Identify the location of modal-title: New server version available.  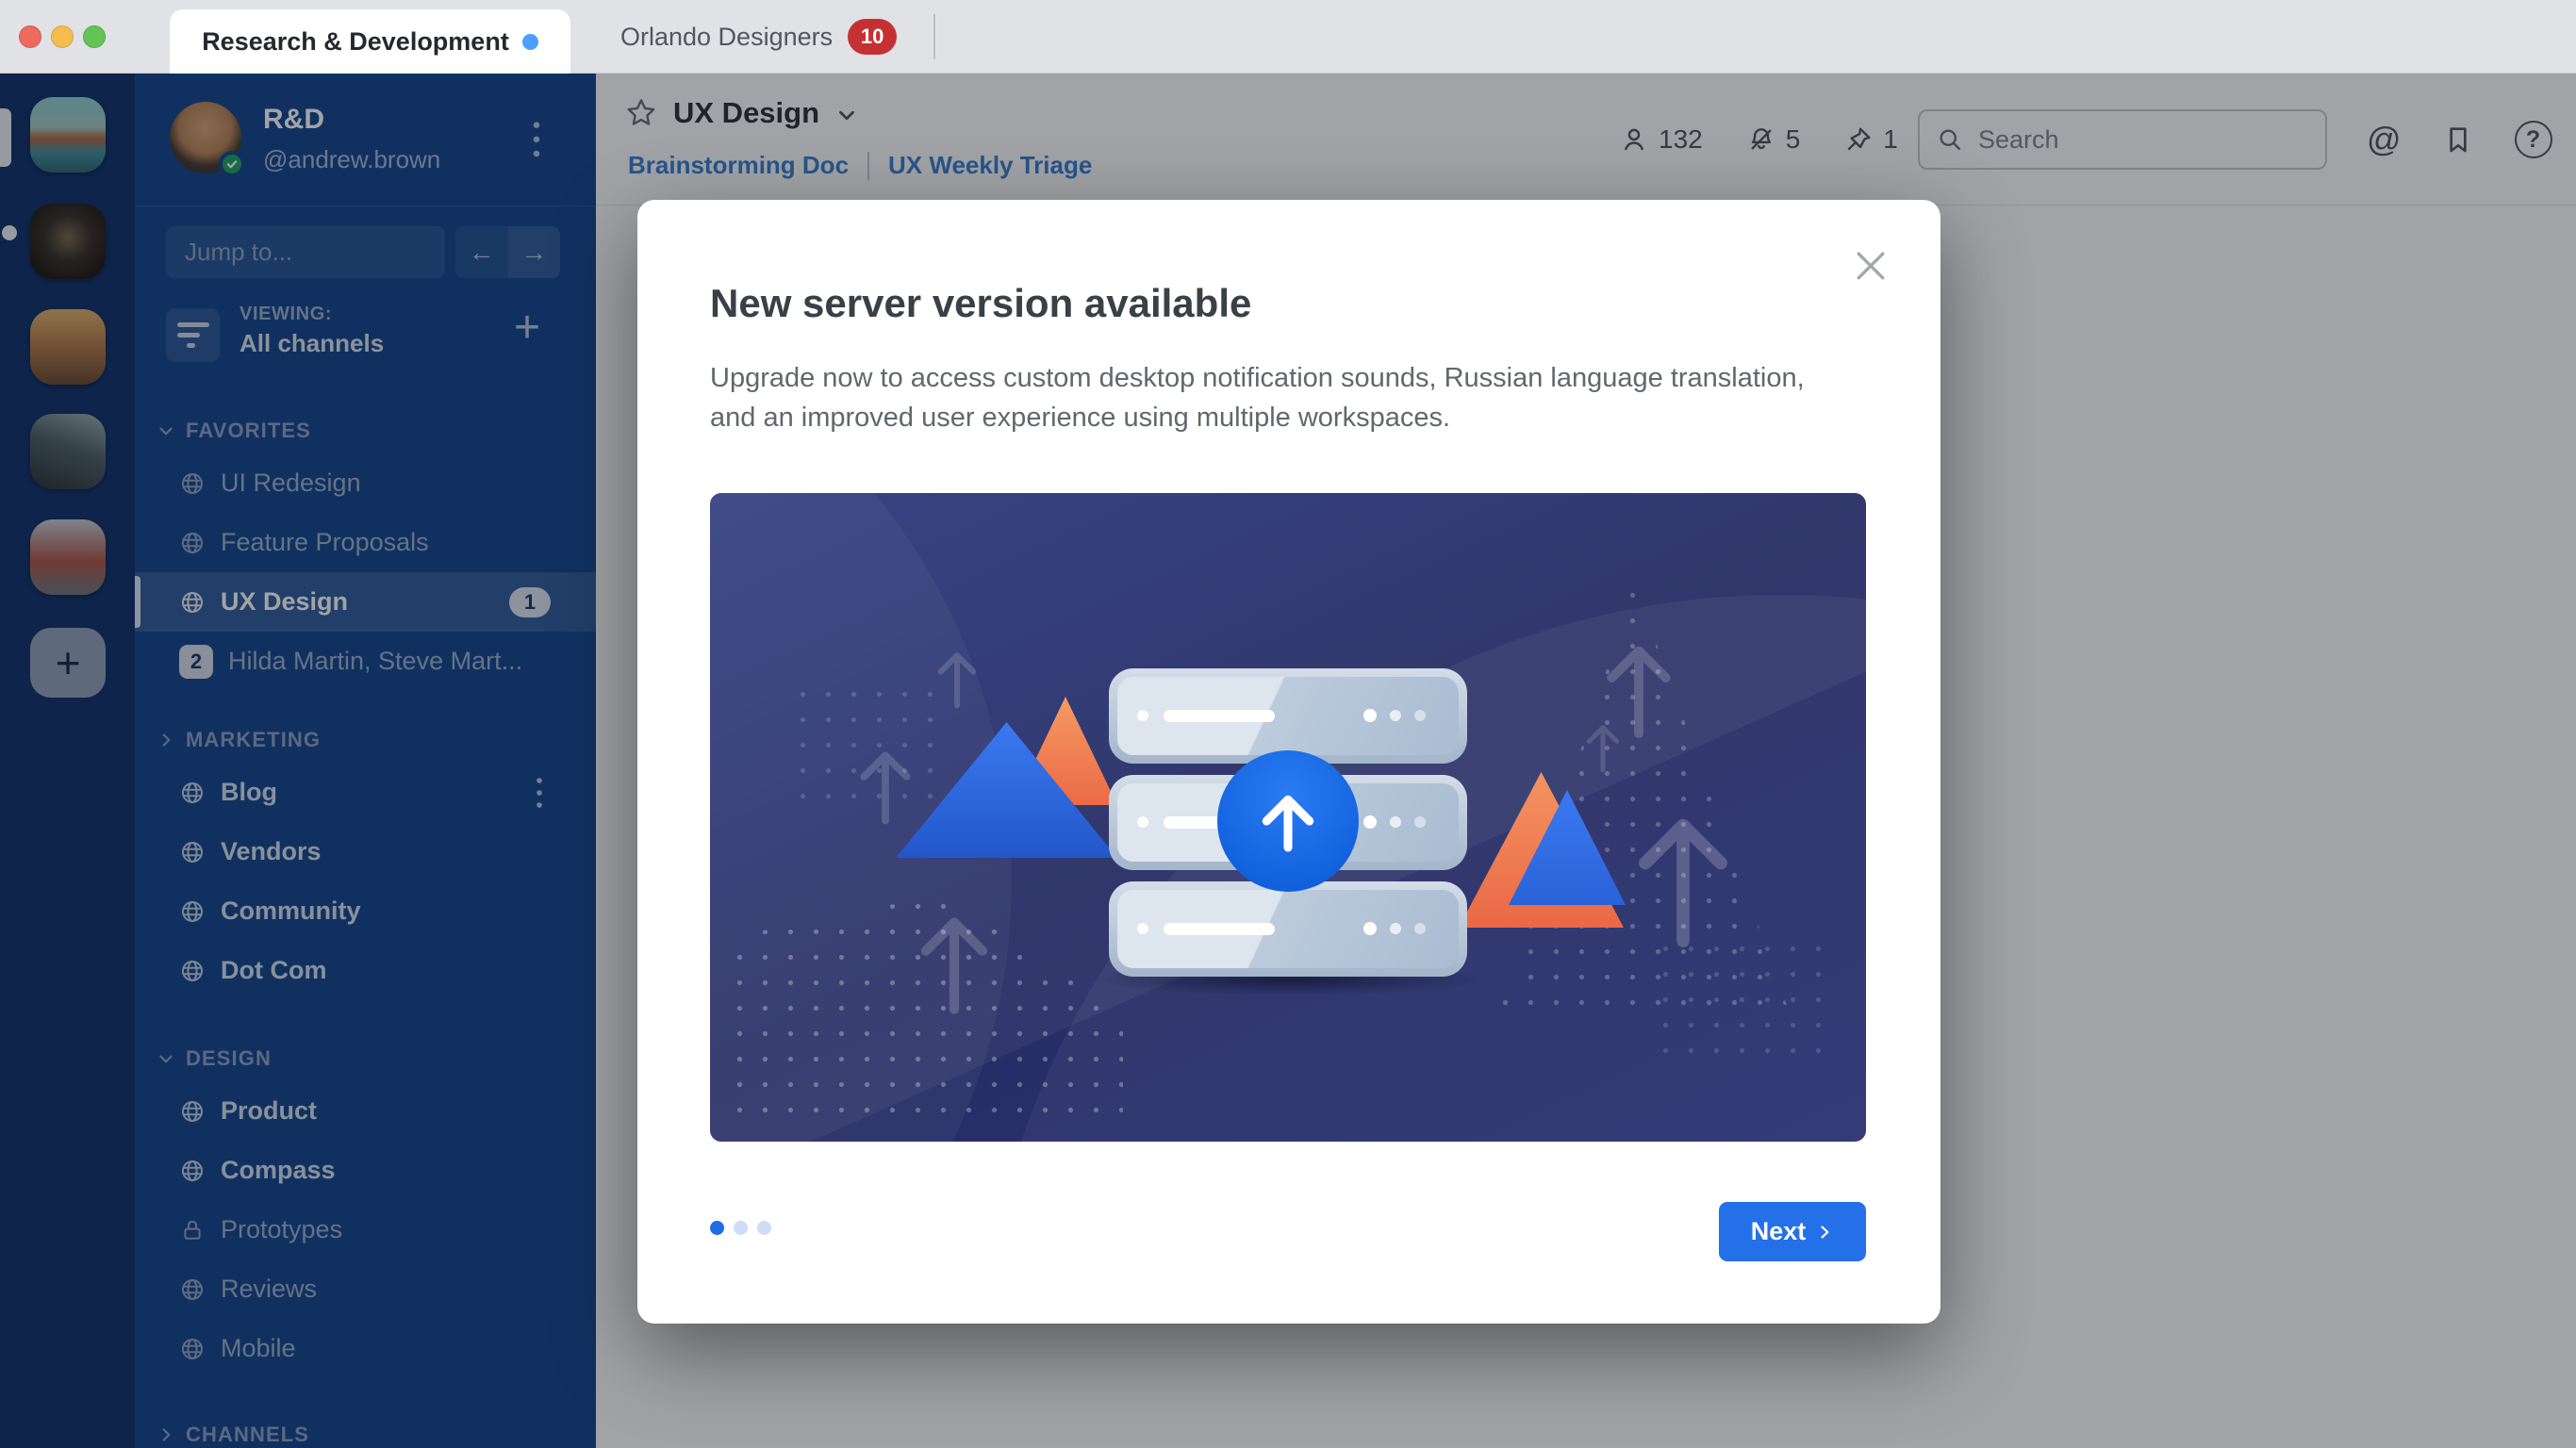
(981, 303).